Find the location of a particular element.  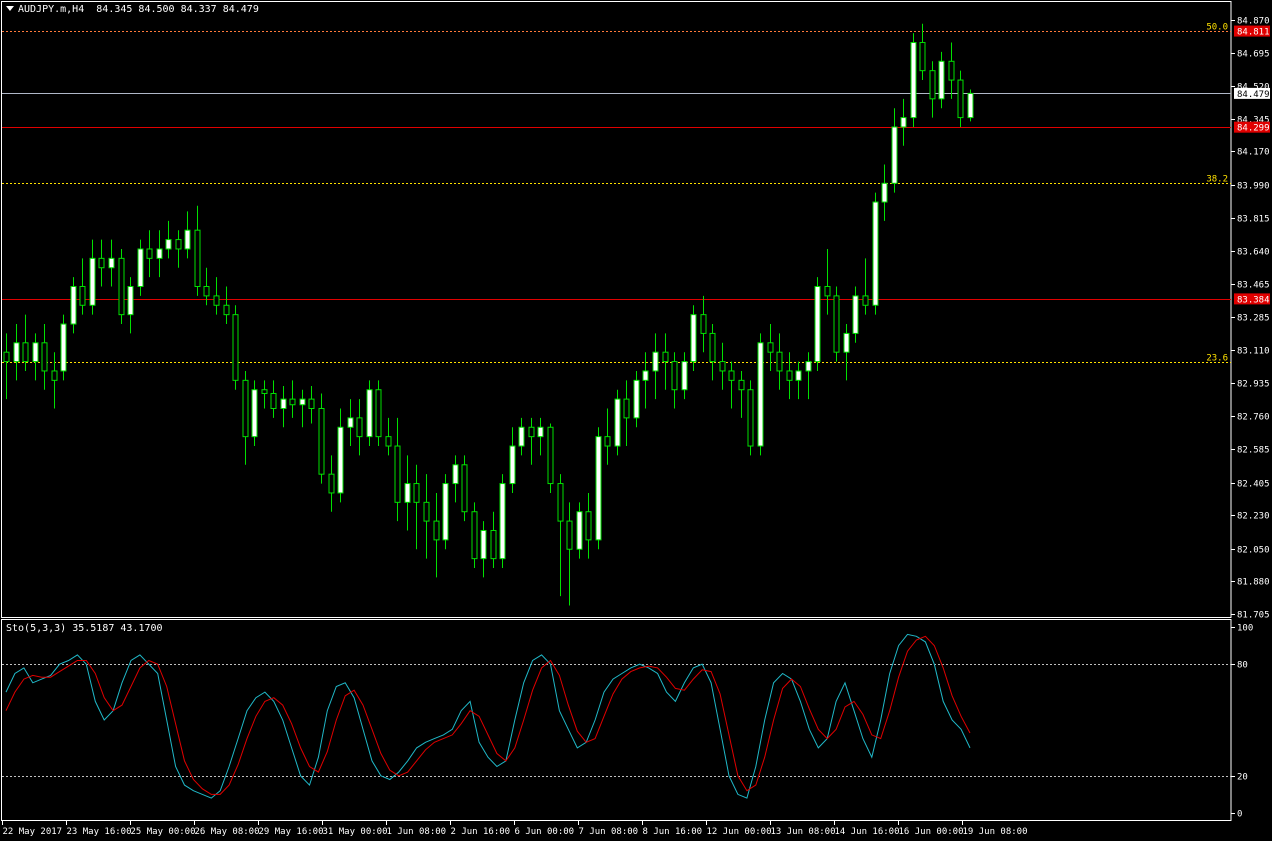

time-tick-label: 22 May 2017 is located at coordinates (33, 832).